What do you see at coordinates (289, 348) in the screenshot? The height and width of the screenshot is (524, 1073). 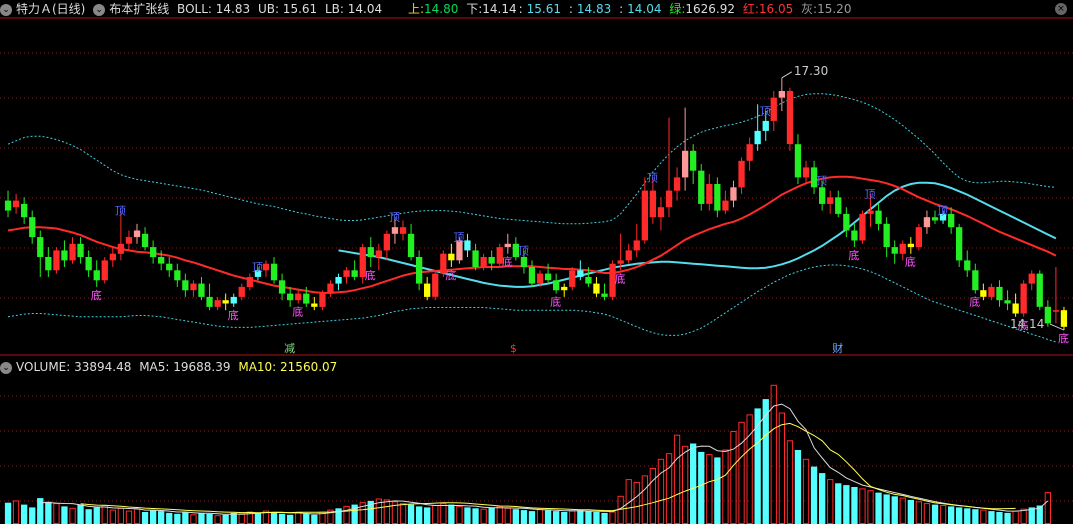 I see `event-marker: 减` at bounding box center [289, 348].